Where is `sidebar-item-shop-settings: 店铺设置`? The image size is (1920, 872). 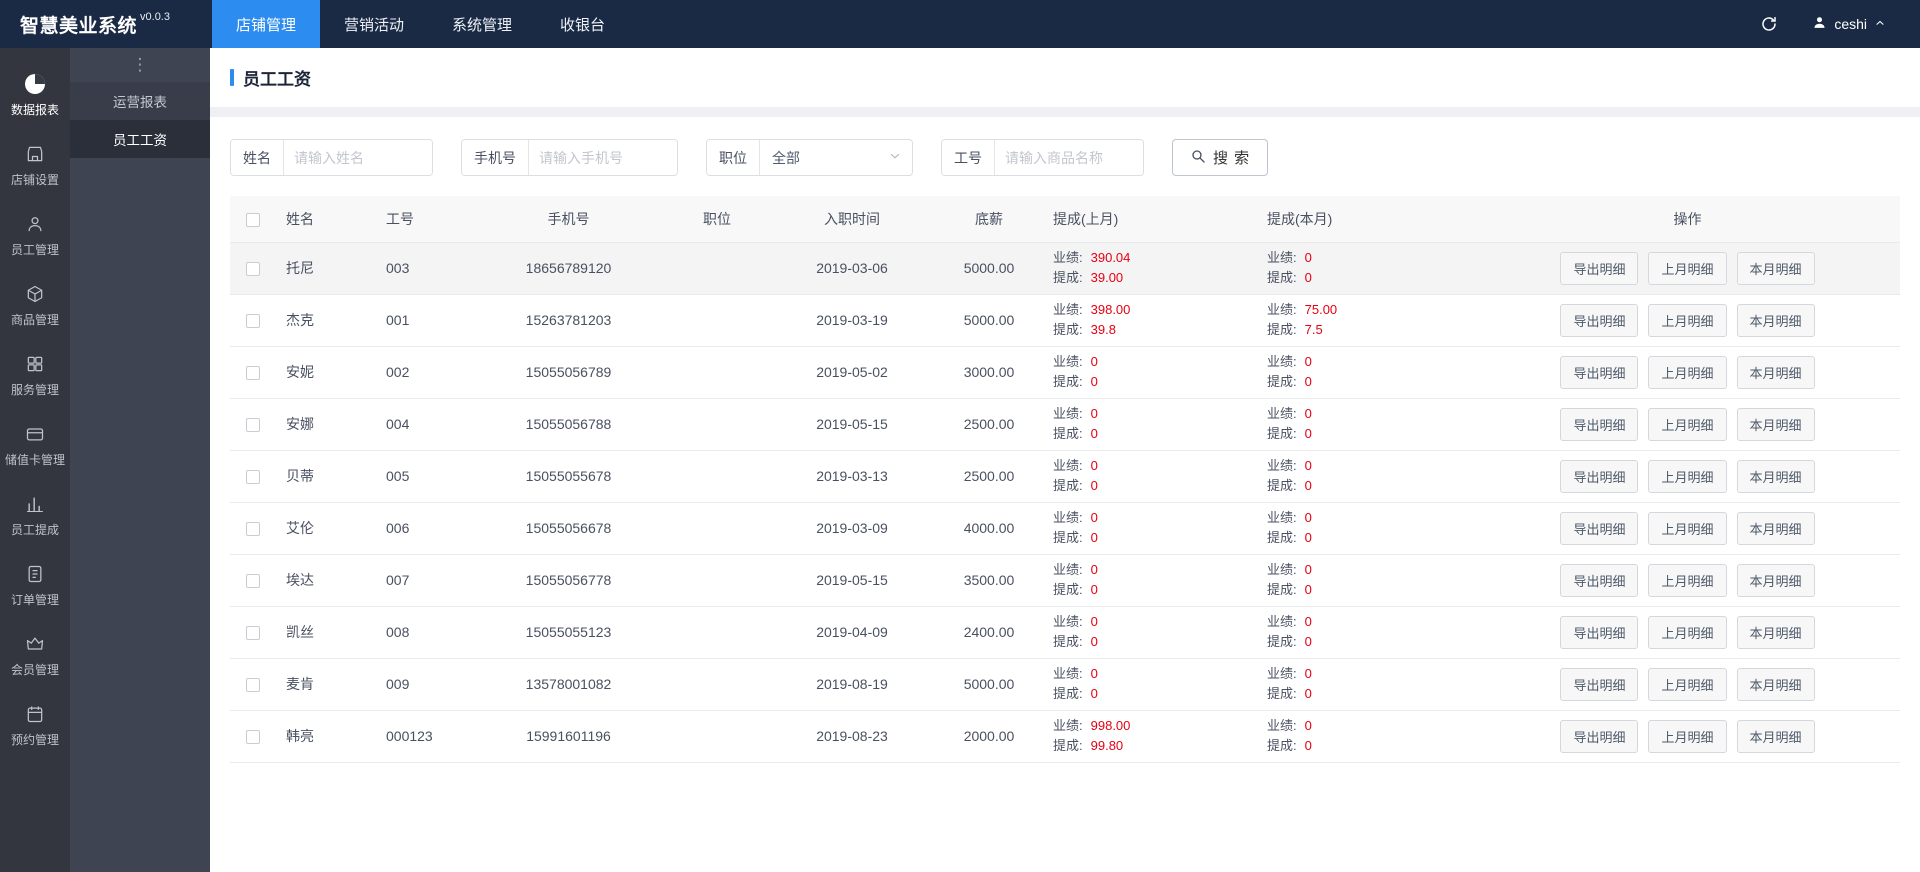
sidebar-item-shop-settings: 店铺设置 is located at coordinates (35, 165).